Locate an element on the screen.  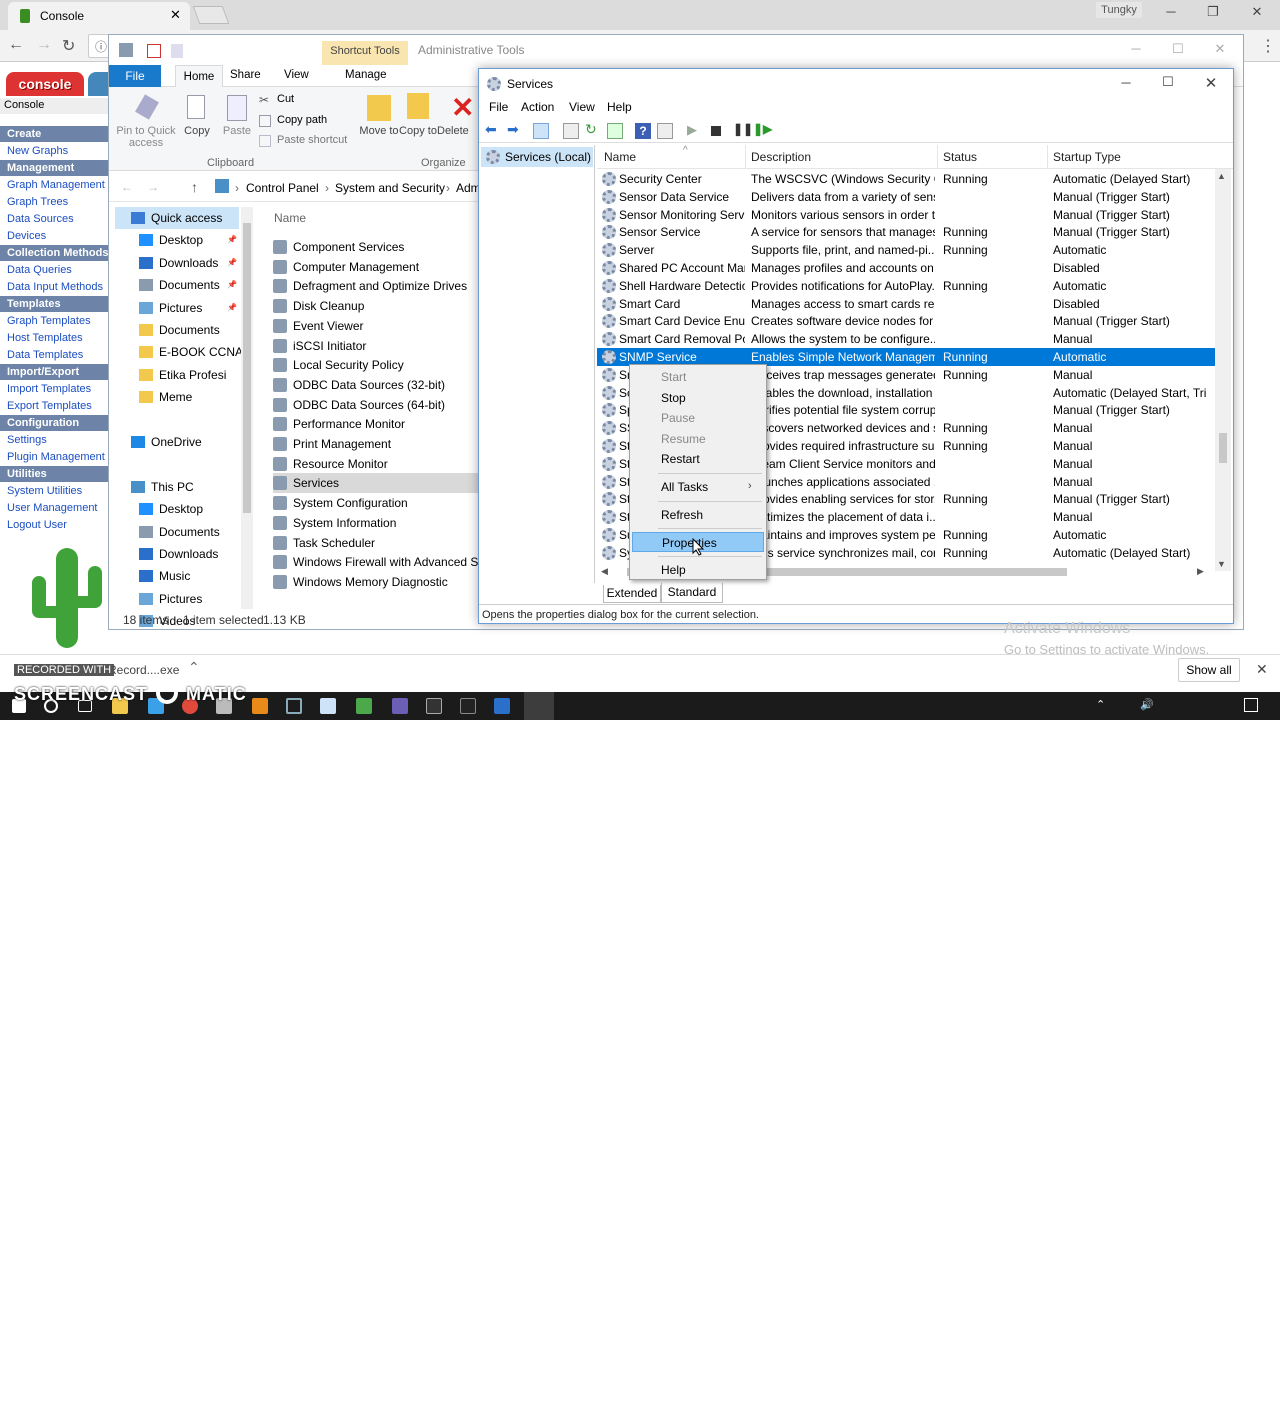
browser-tab: Console ✕ is located at coordinates (99, 16).